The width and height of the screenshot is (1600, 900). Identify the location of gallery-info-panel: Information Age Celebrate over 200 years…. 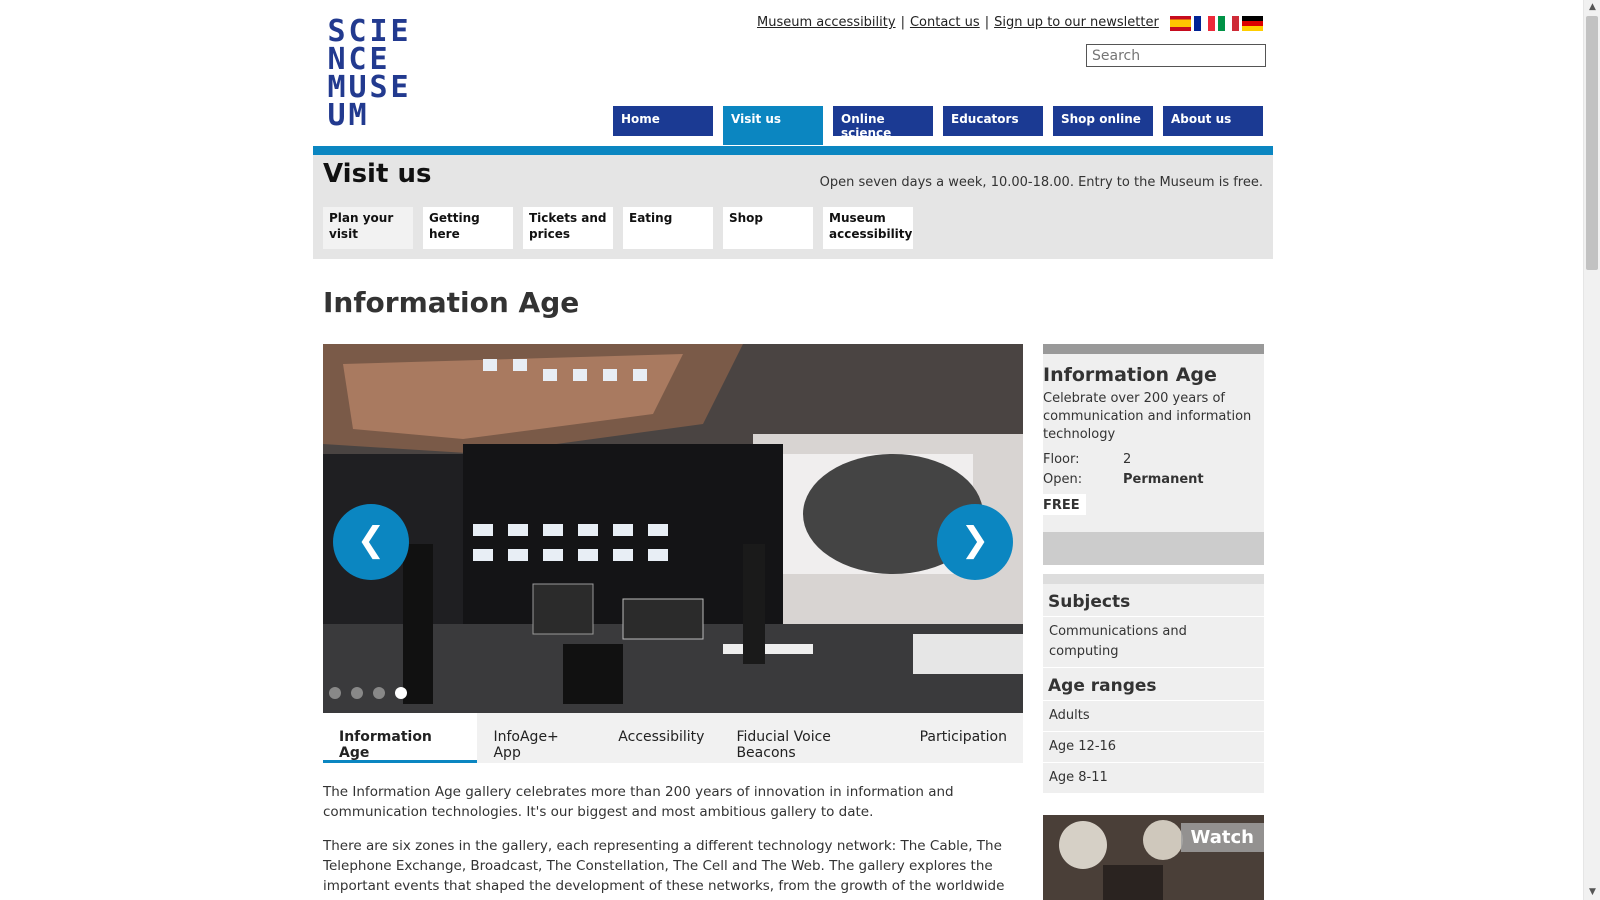
(1153, 454).